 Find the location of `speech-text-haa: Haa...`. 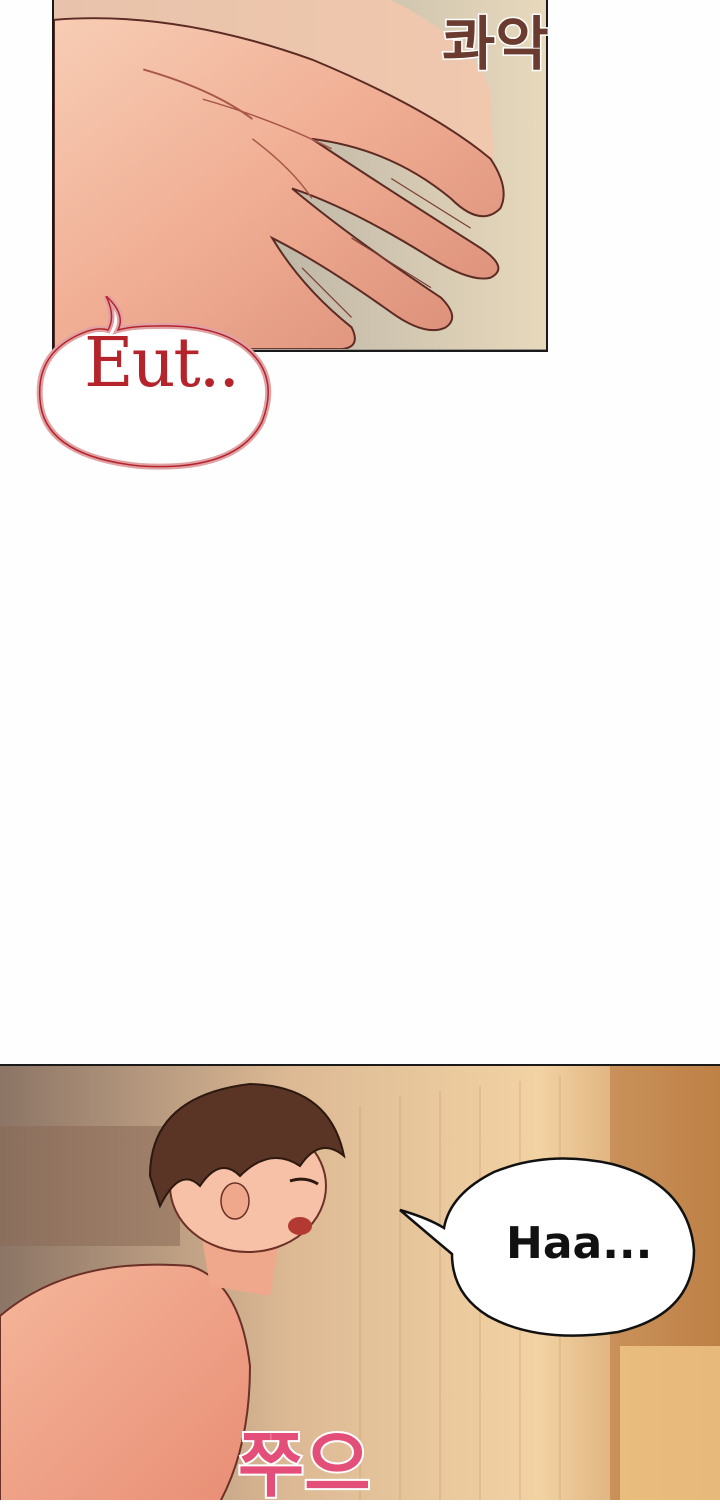

speech-text-haa: Haa... is located at coordinates (579, 1243).